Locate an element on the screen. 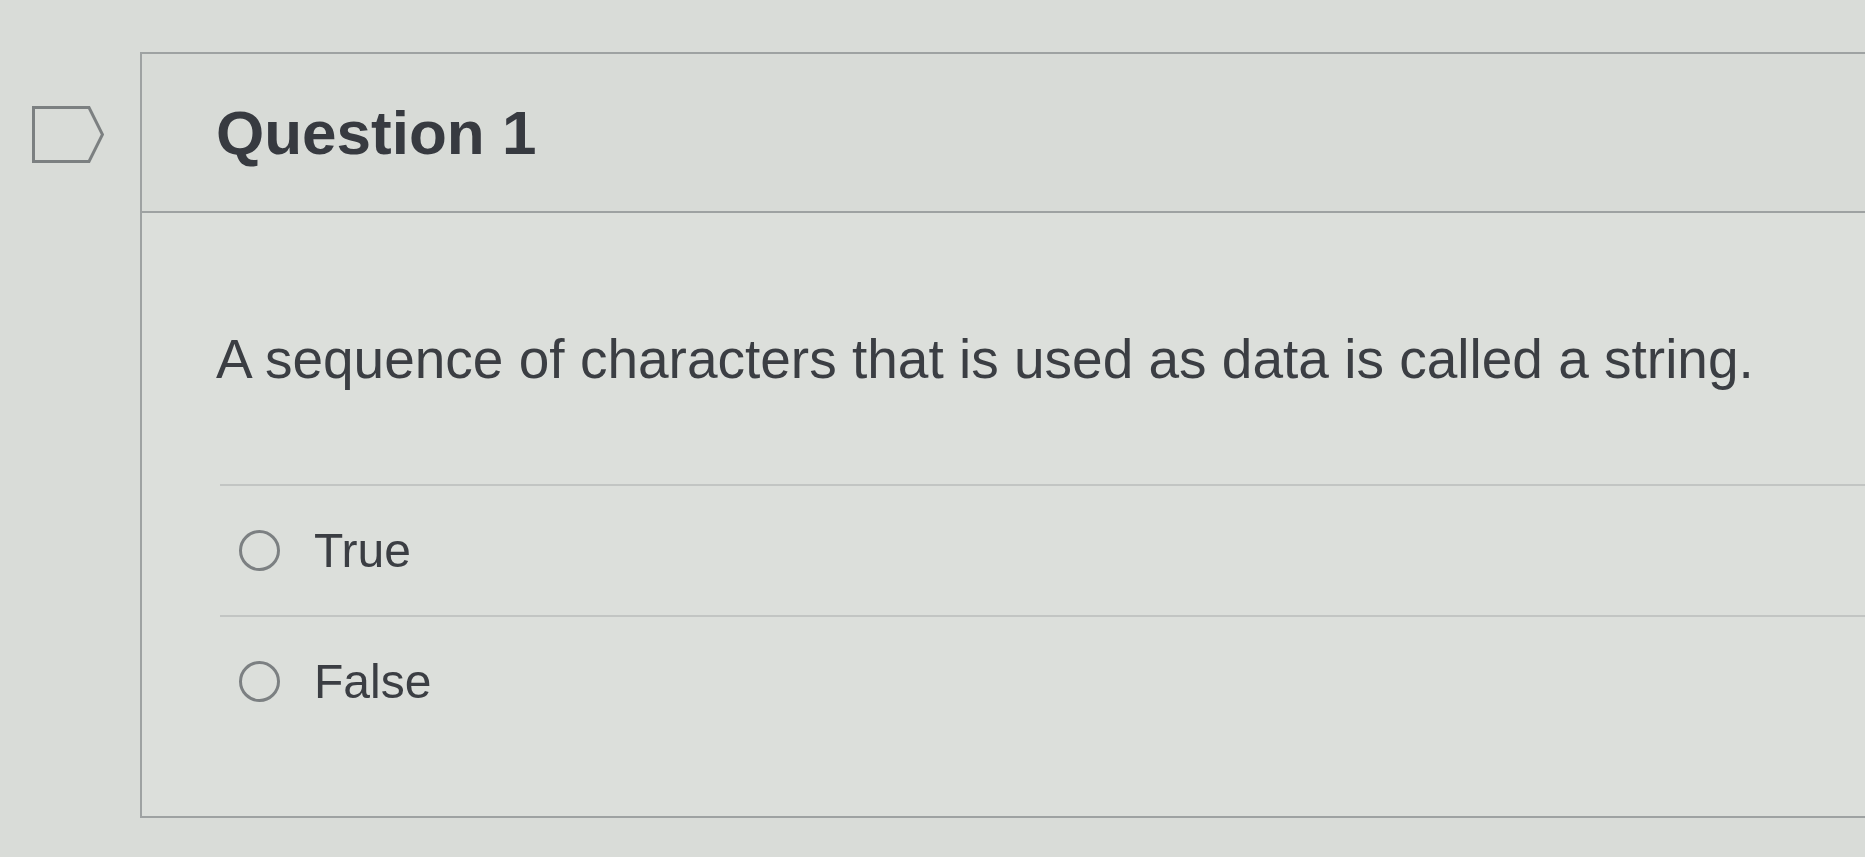 The image size is (1865, 857). option-label: True is located at coordinates (362, 550).